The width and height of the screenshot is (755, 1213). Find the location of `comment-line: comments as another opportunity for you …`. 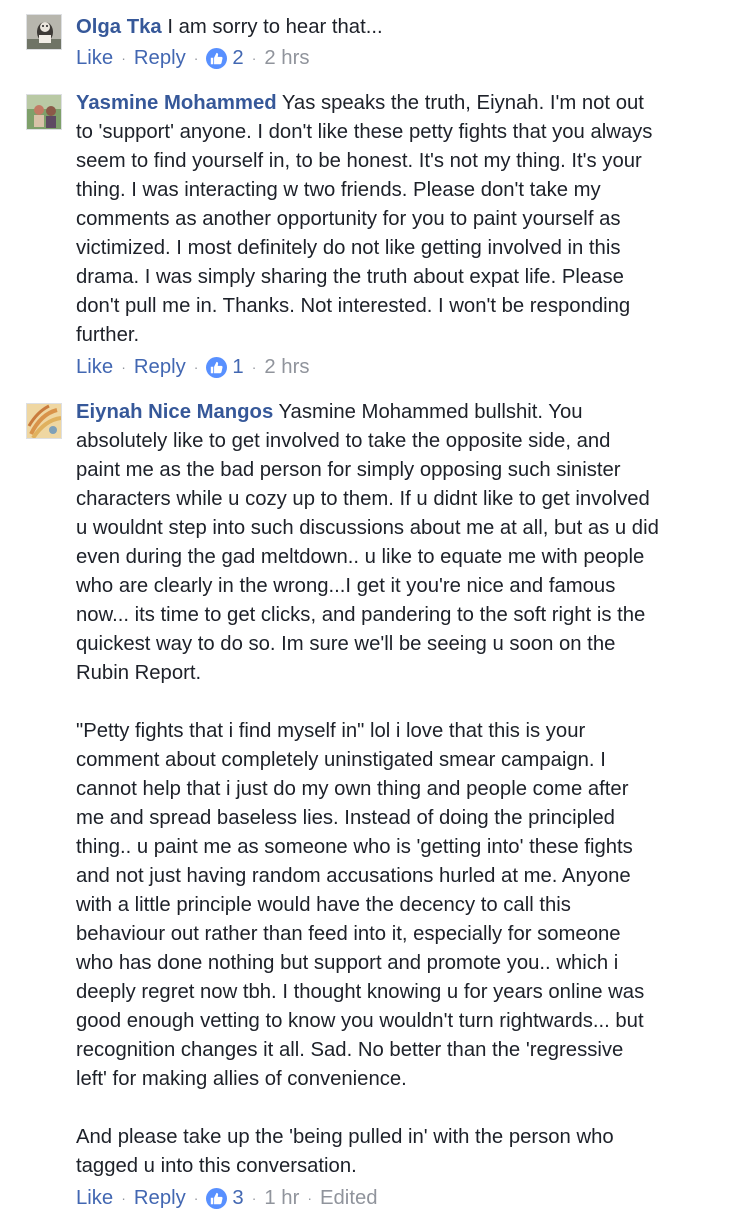

comment-line: comments as another opportunity for you … is located at coordinates (348, 219).